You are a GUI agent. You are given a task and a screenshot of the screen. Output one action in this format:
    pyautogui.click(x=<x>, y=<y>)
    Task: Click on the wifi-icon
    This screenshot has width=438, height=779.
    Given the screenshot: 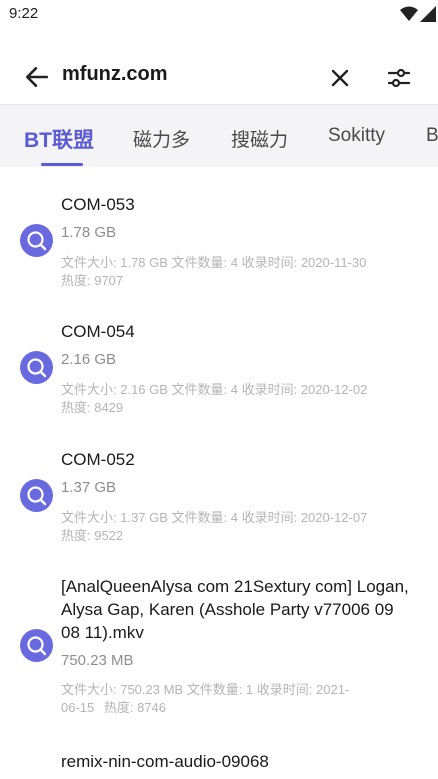 What is the action you would take?
    pyautogui.click(x=409, y=13)
    